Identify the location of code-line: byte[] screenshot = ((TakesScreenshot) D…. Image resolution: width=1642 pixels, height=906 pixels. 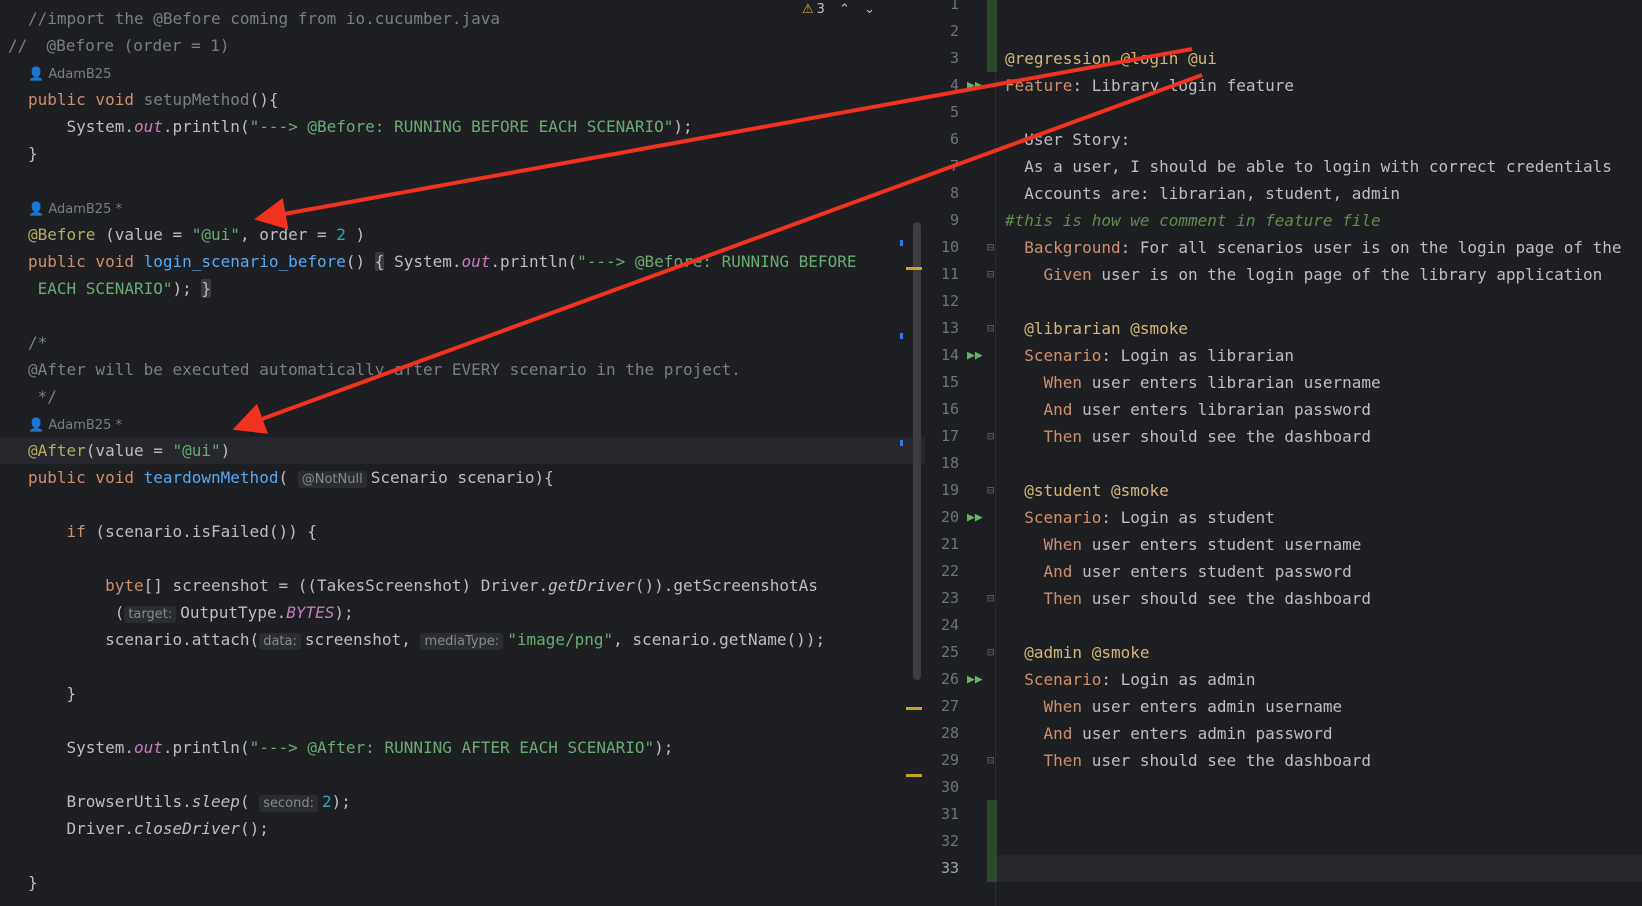
(476, 585).